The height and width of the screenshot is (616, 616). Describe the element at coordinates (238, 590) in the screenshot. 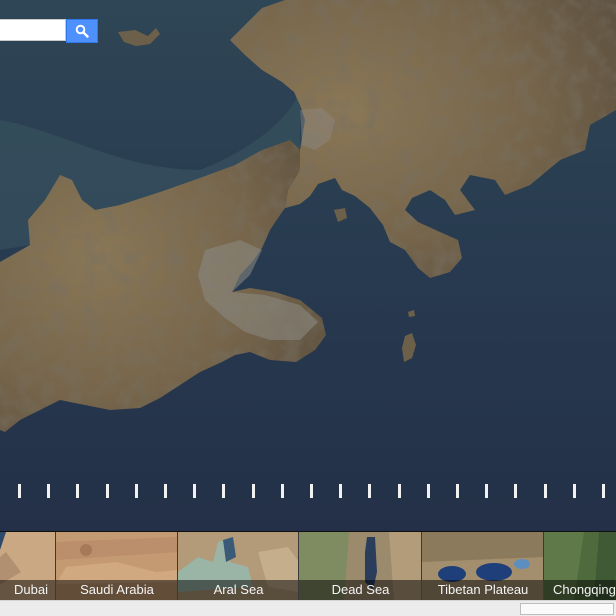

I see `place-label: Aral Sea` at that location.